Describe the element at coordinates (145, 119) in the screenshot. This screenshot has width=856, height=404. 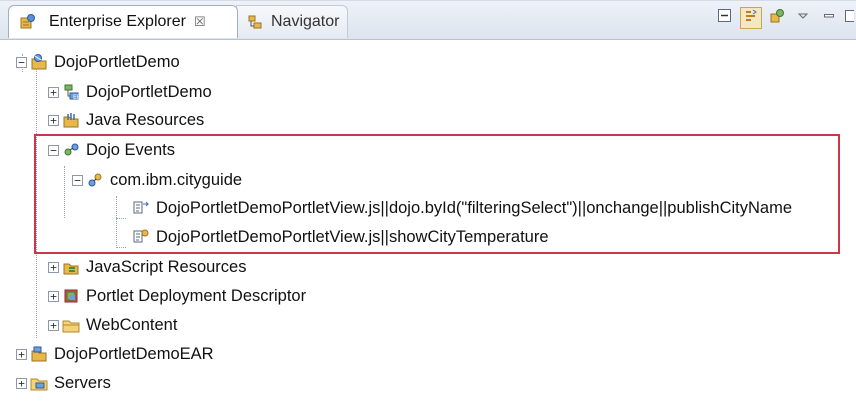
I see `tree-item-label: Java Resources` at that location.